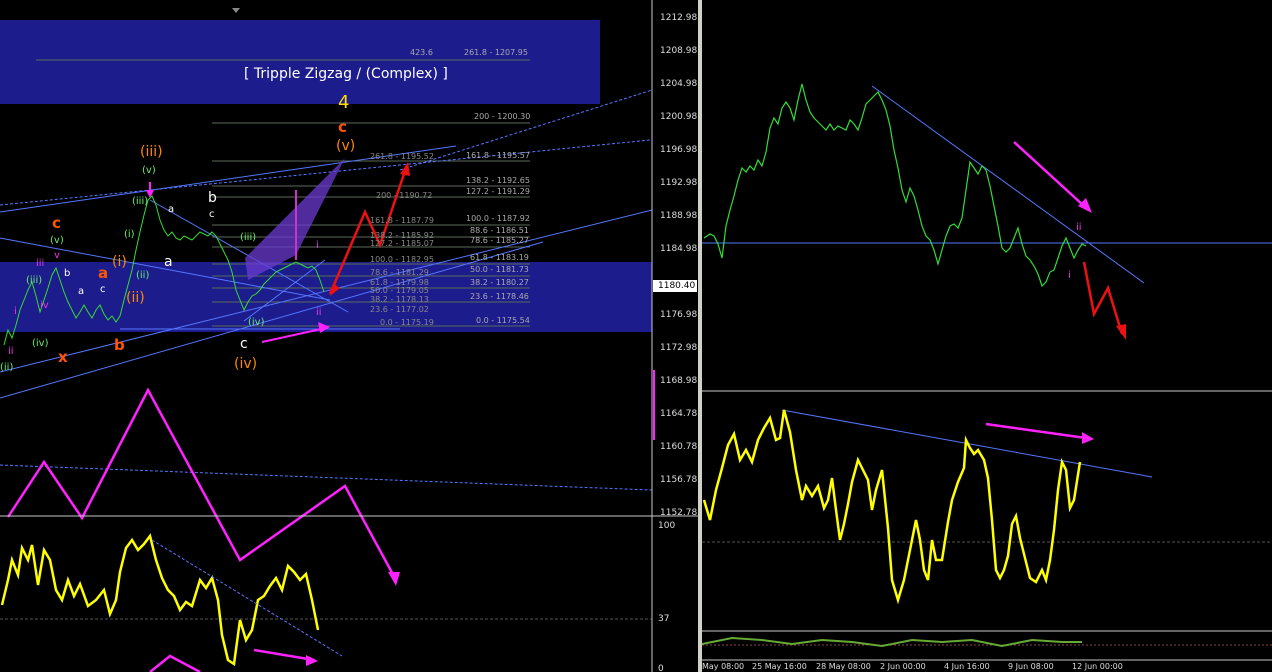  What do you see at coordinates (667, 526) in the screenshot?
I see `osc-tick: 100` at bounding box center [667, 526].